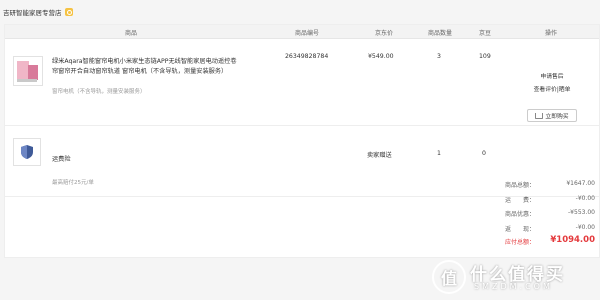  I want to click on product-price: ¥549.00, so click(381, 56).